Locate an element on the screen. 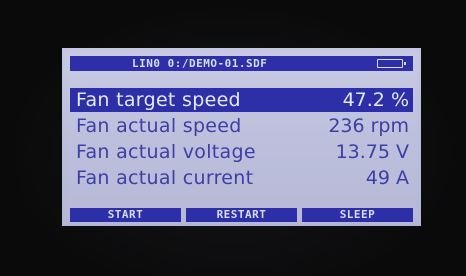 Image resolution: width=466 pixels, height=276 pixels. parameter-row-fan-actual-voltage: Fan actual voltage 13.75 V is located at coordinates (241, 152).